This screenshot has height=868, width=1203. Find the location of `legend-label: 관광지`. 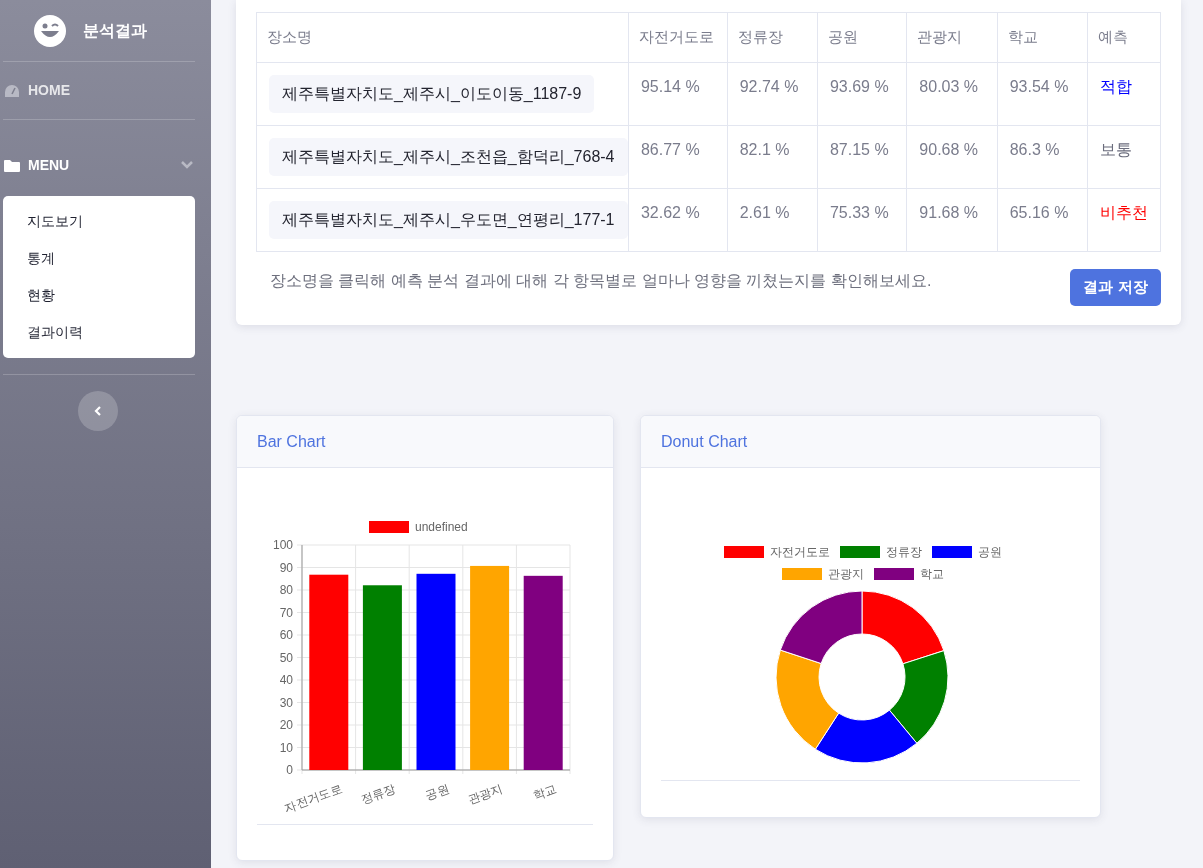

legend-label: 관광지 is located at coordinates (846, 574).